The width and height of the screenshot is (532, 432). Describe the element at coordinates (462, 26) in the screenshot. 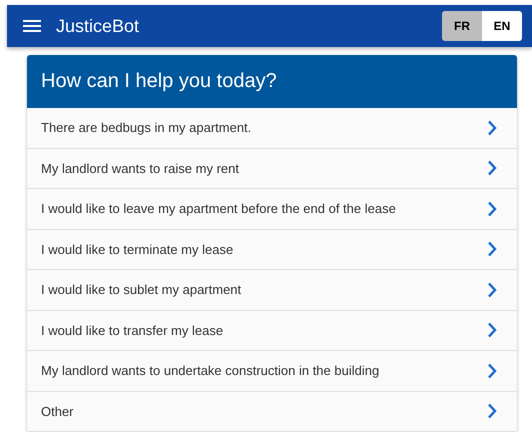

I see `language-button: FR` at that location.